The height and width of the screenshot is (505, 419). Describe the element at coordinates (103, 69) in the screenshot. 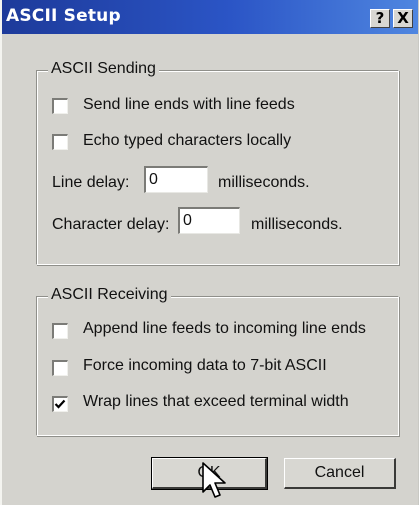

I see `ascii-sending-label: ASCII Sending` at that location.